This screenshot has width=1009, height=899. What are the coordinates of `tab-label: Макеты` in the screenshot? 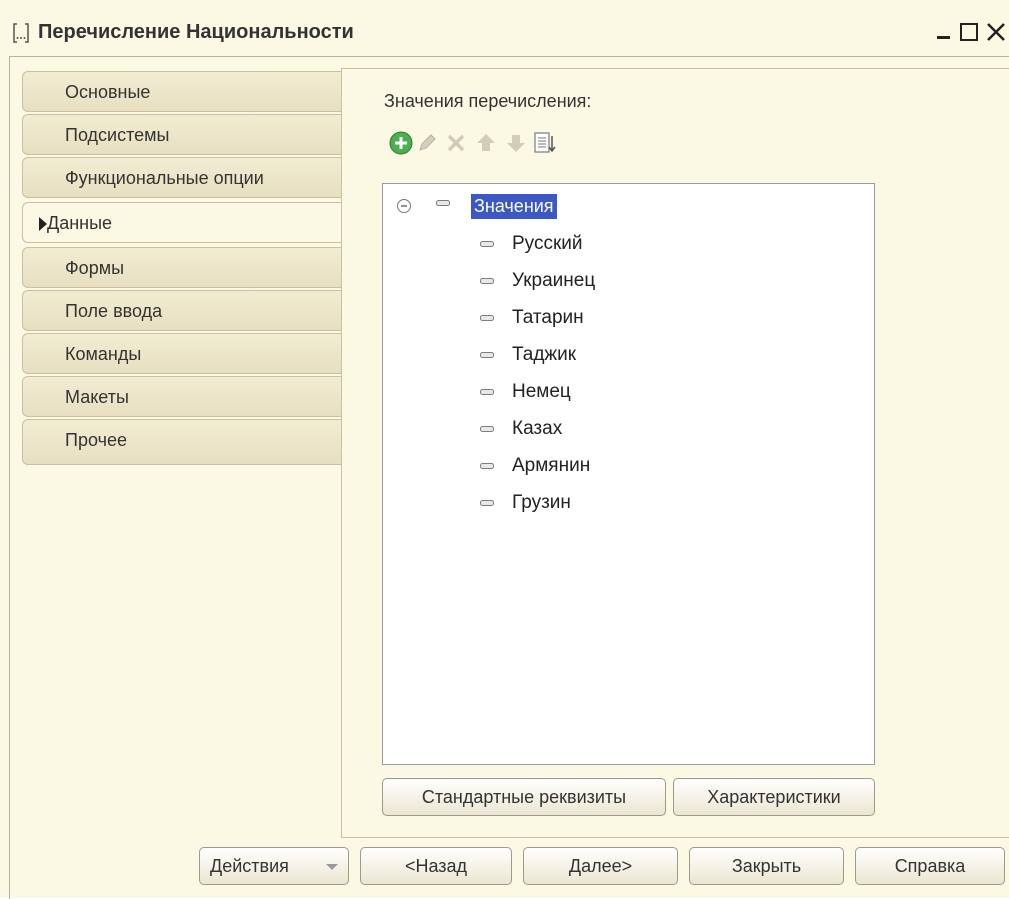 It's located at (97, 397).